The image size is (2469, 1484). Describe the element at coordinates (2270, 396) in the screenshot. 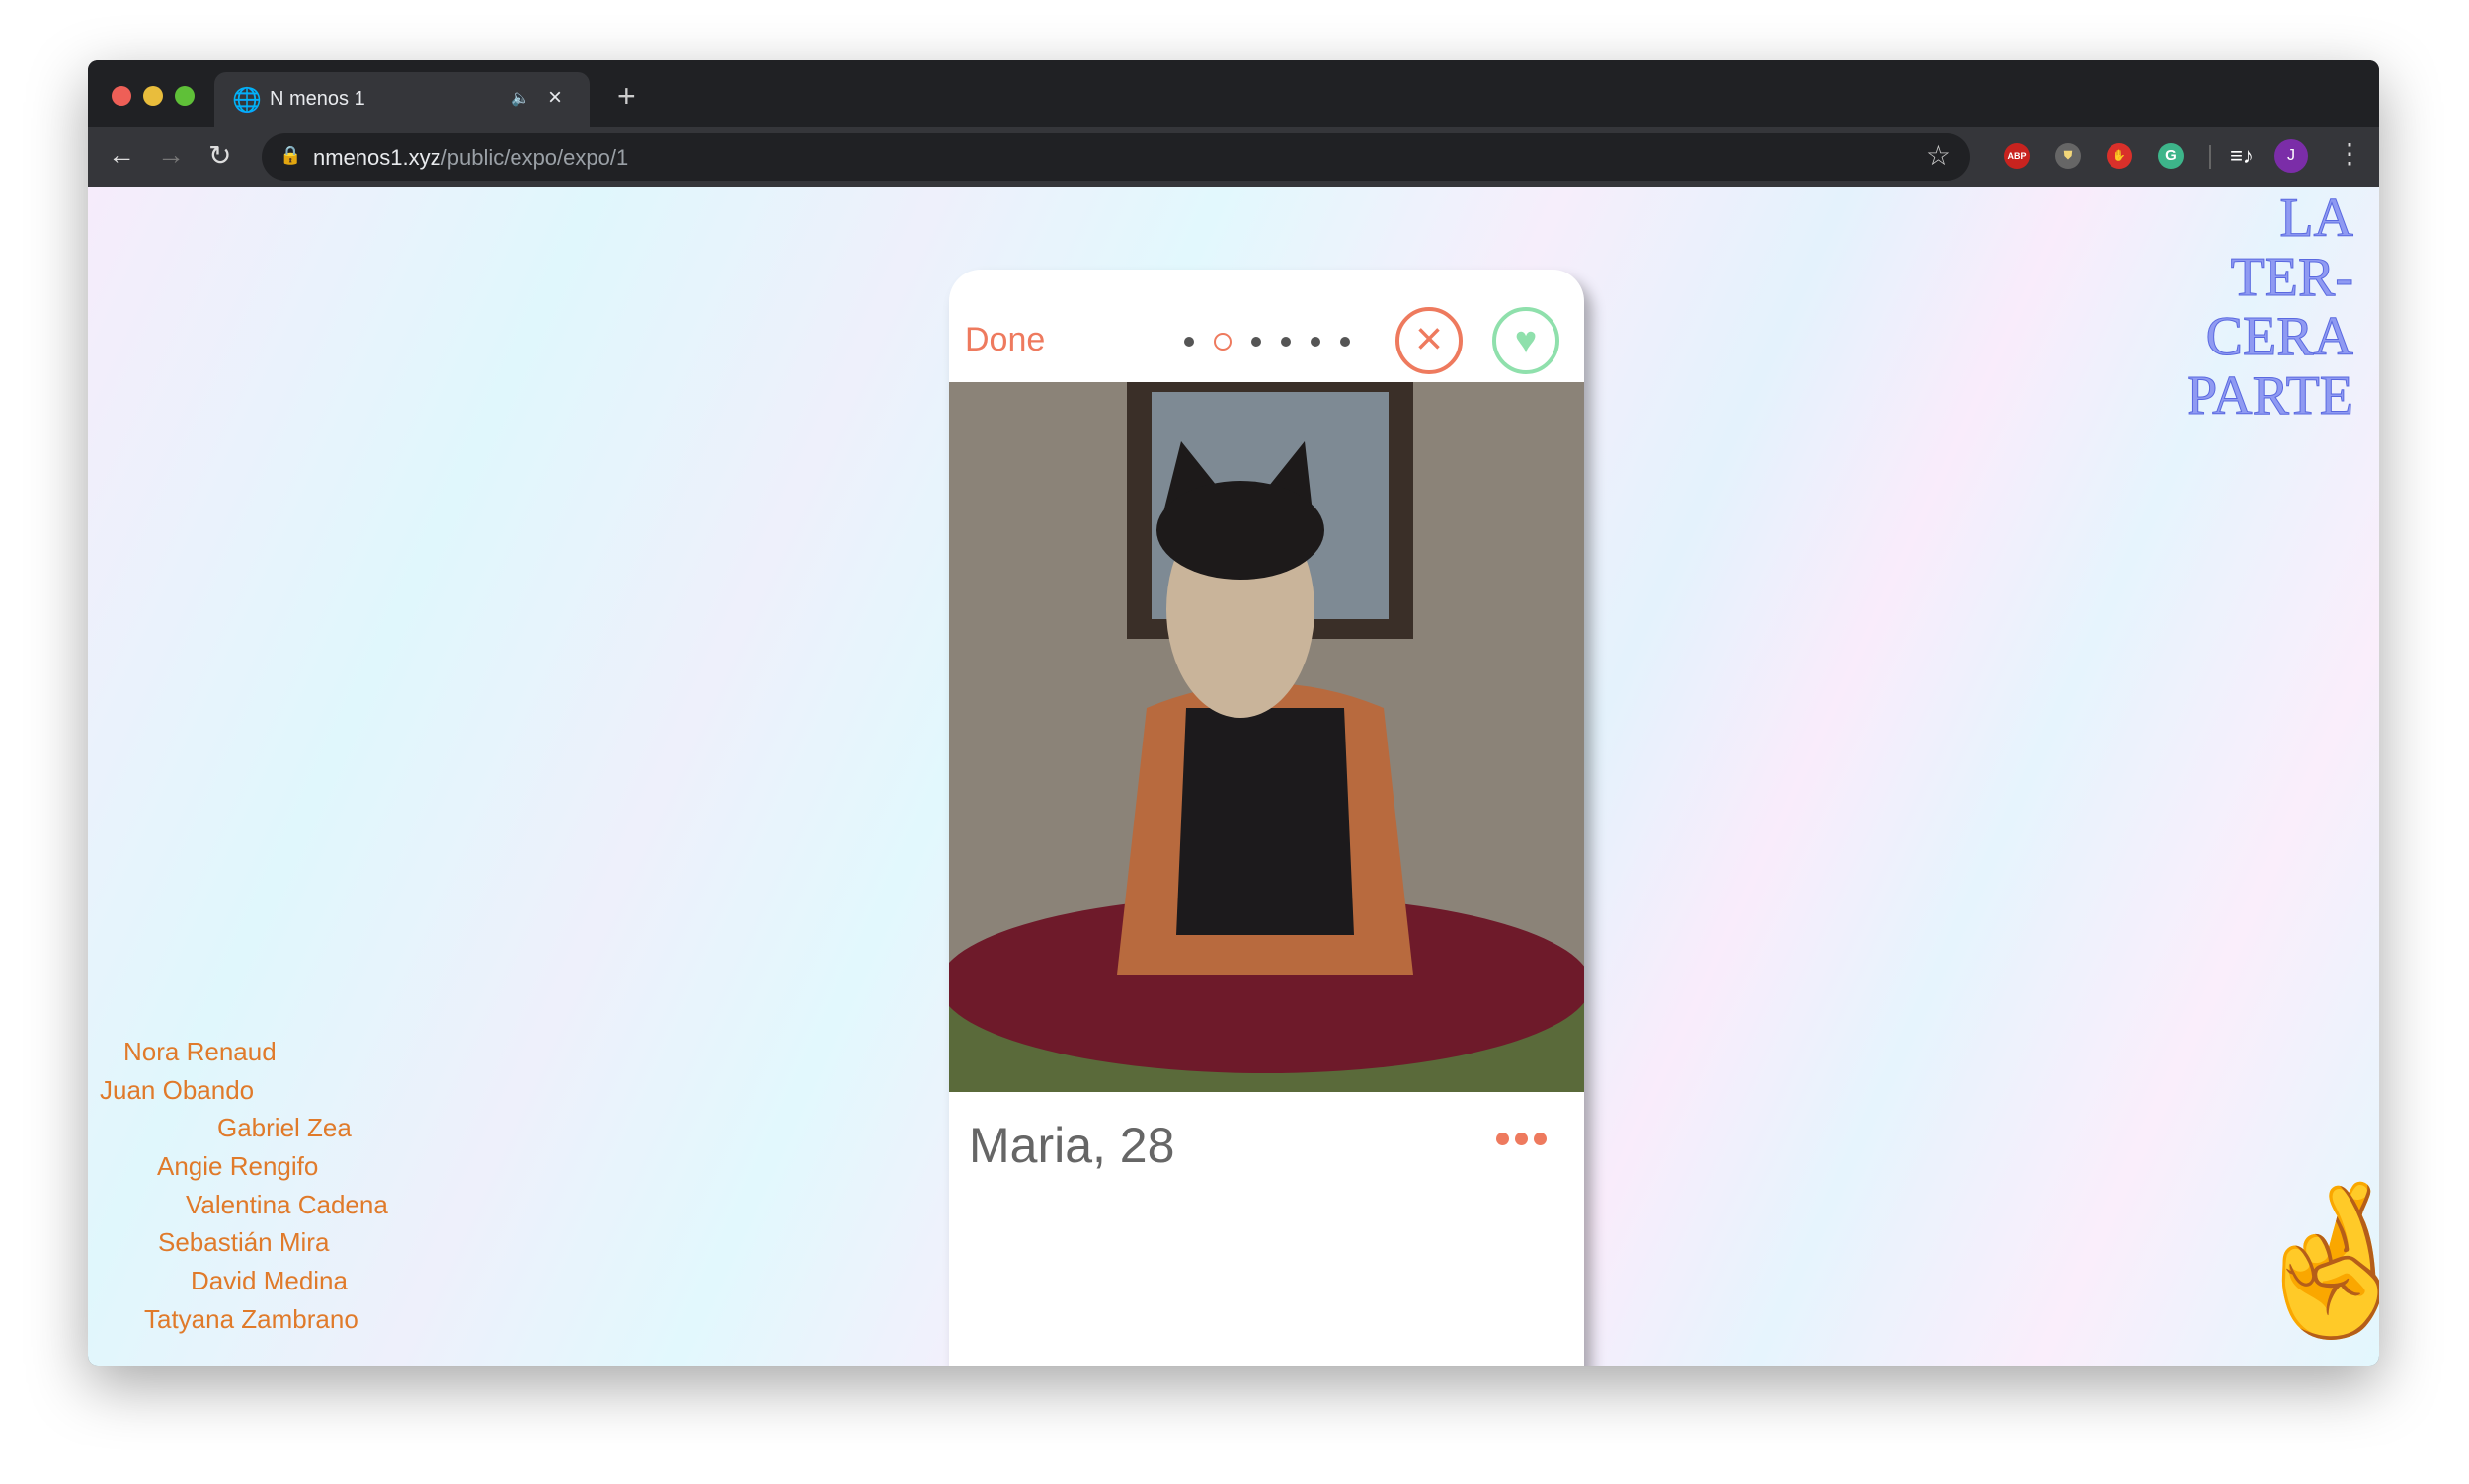

I see `title-line: PARTE` at that location.